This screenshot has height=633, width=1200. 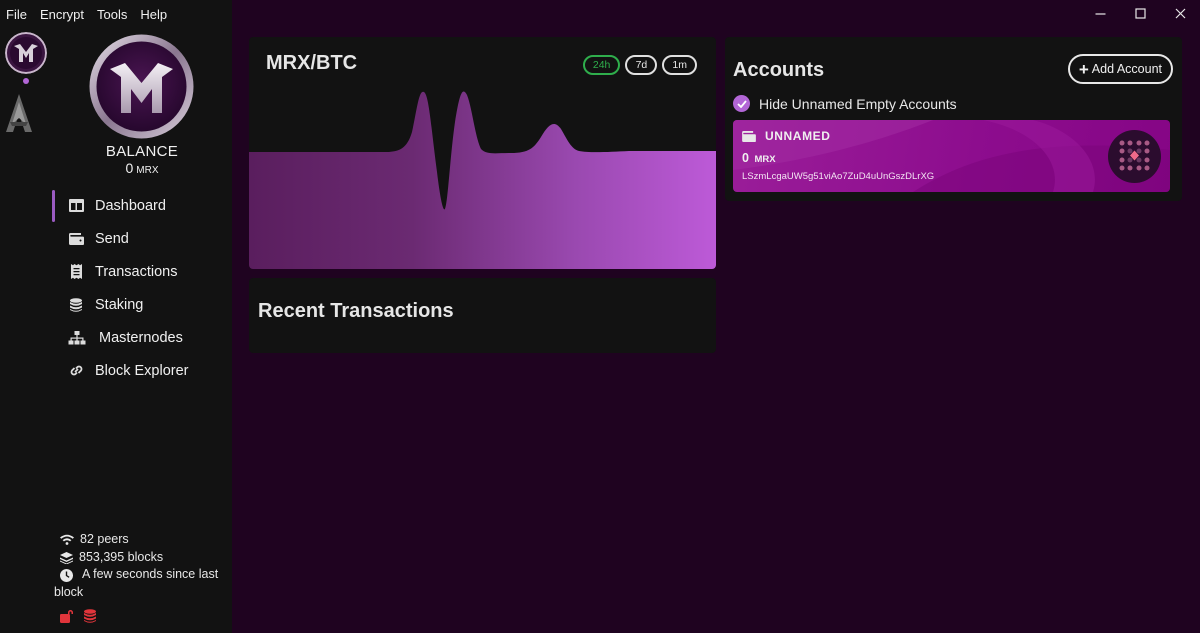 I want to click on account-name-text: UNNAMED, so click(x=798, y=136).